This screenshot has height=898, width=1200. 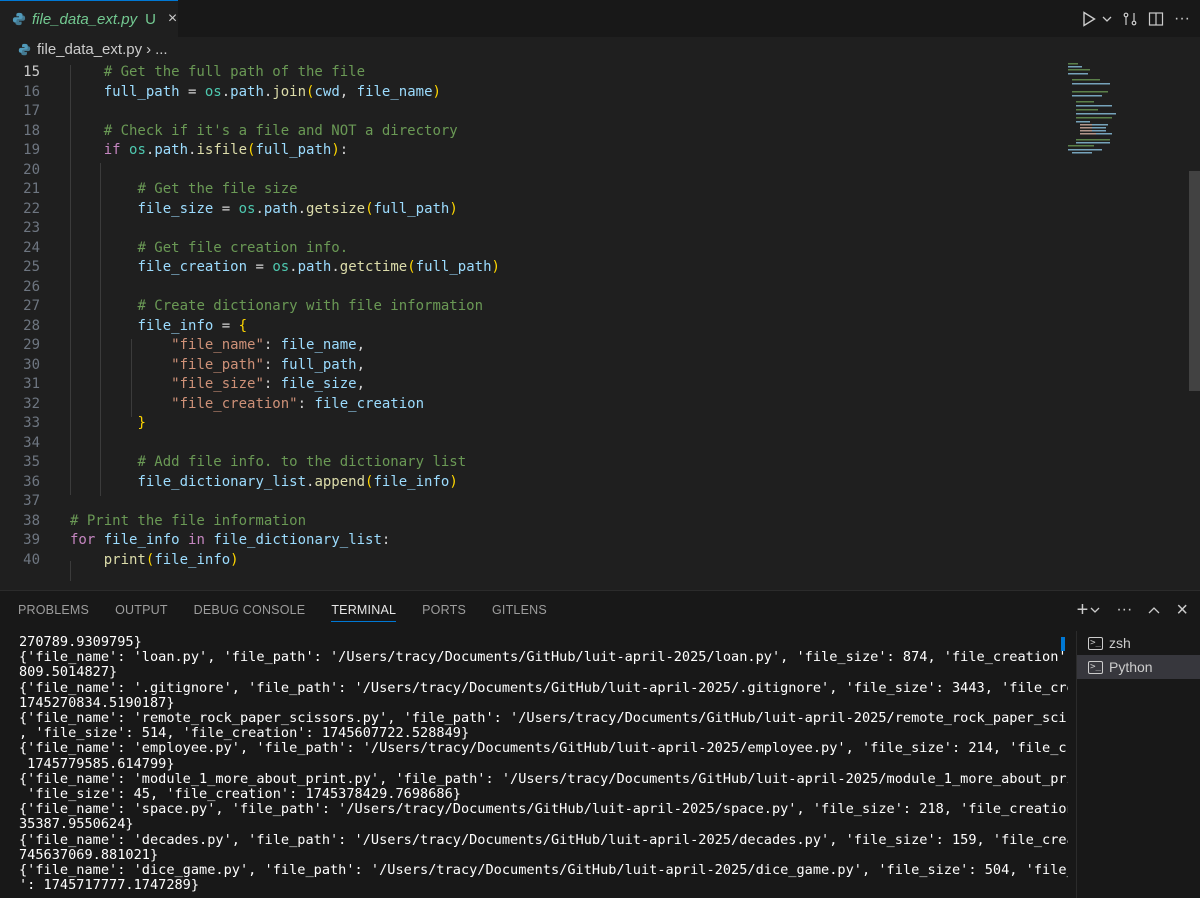 What do you see at coordinates (530, 249) in the screenshot?
I see `code-line: 24 # Get file creation info.` at bounding box center [530, 249].